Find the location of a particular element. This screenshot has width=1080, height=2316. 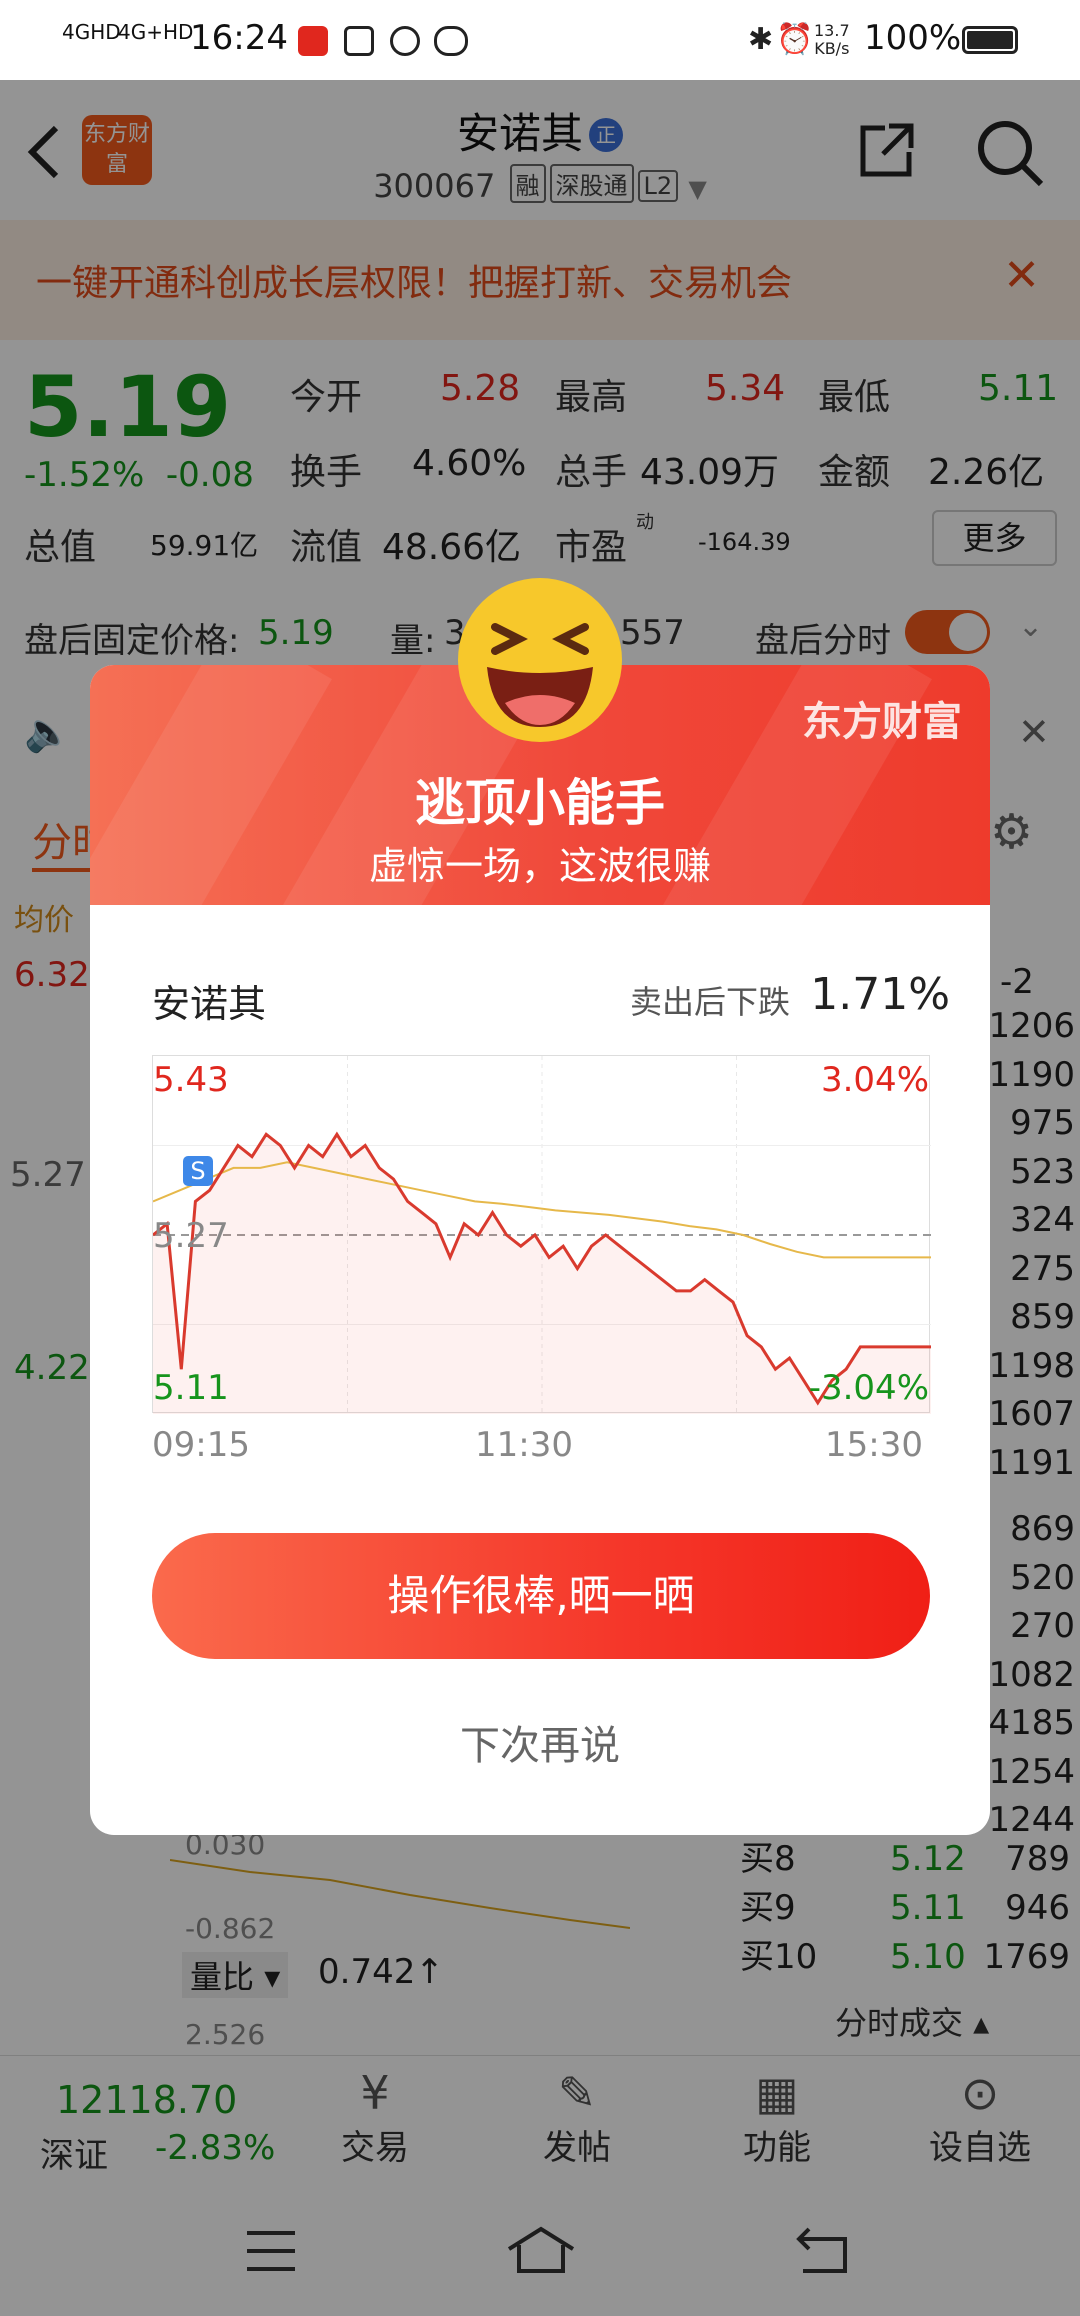

modal-brand: 东方财富 is located at coordinates (882, 722).